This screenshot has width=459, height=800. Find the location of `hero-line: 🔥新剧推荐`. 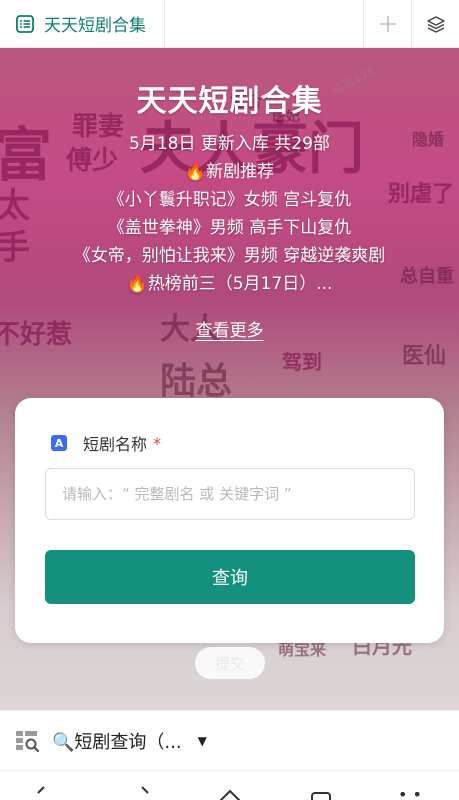

hero-line: 🔥新剧推荐 is located at coordinates (229, 172).